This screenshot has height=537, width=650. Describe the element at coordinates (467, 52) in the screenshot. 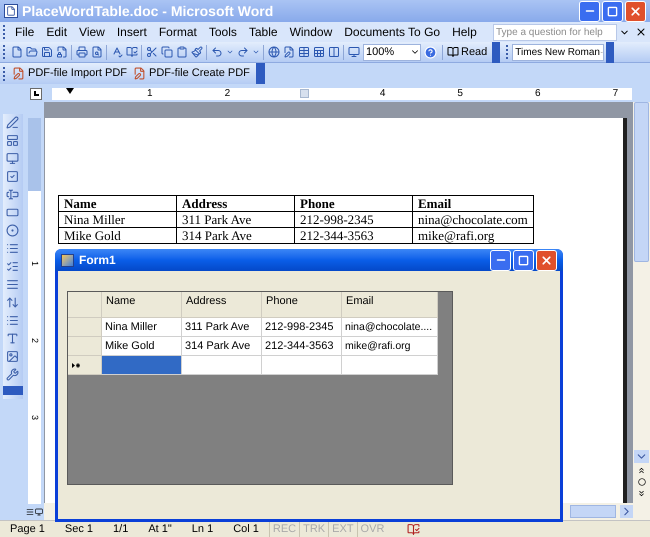

I see `read-button: Read` at that location.